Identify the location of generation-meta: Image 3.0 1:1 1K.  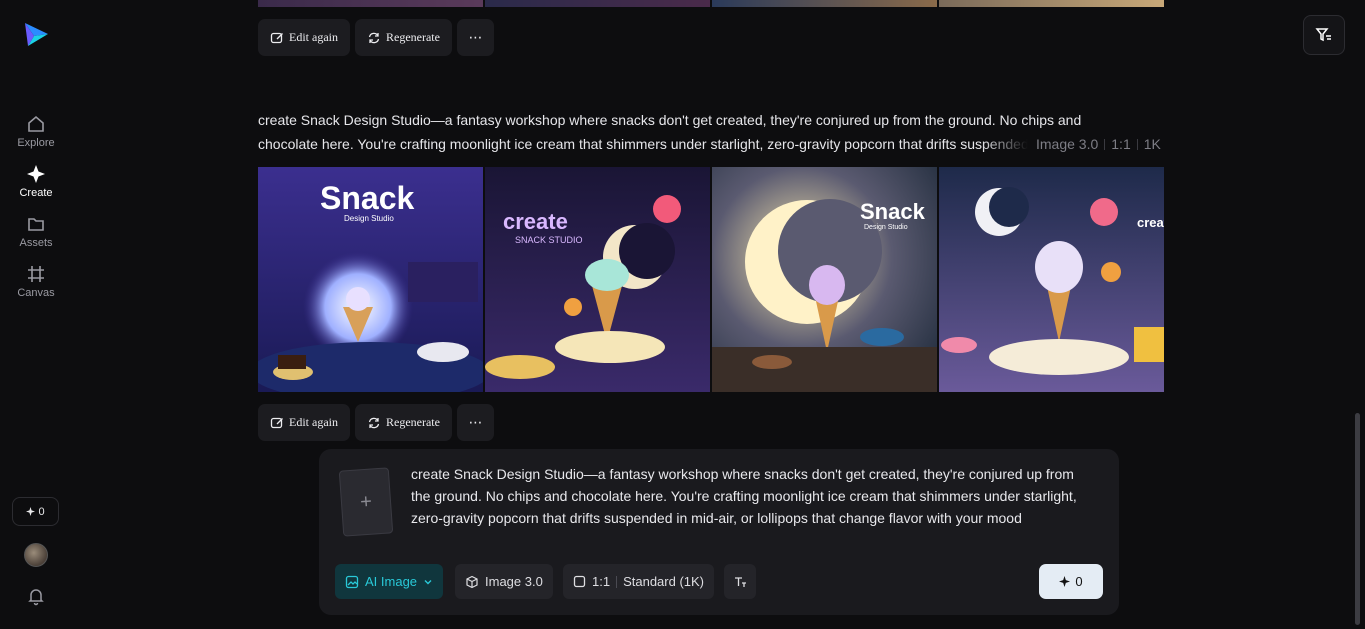
(1098, 144).